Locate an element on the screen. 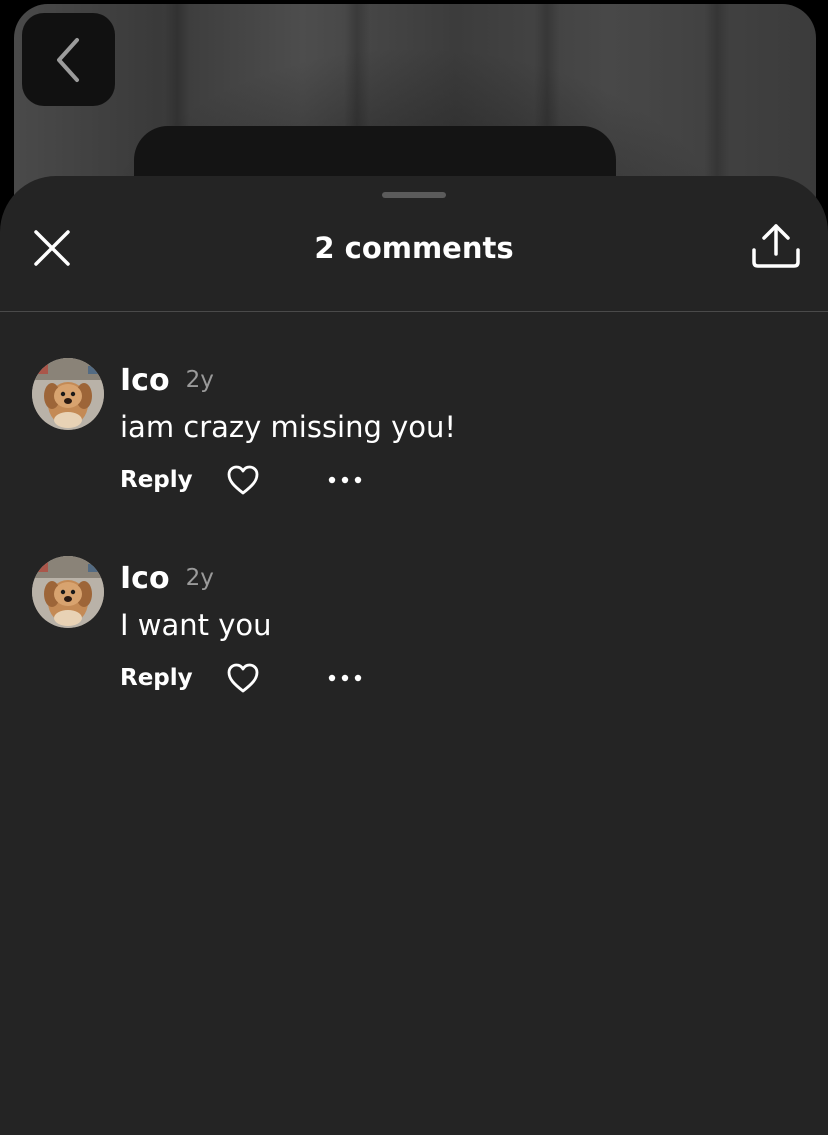 Image resolution: width=828 pixels, height=1135 pixels. share-icon is located at coordinates (776, 246).